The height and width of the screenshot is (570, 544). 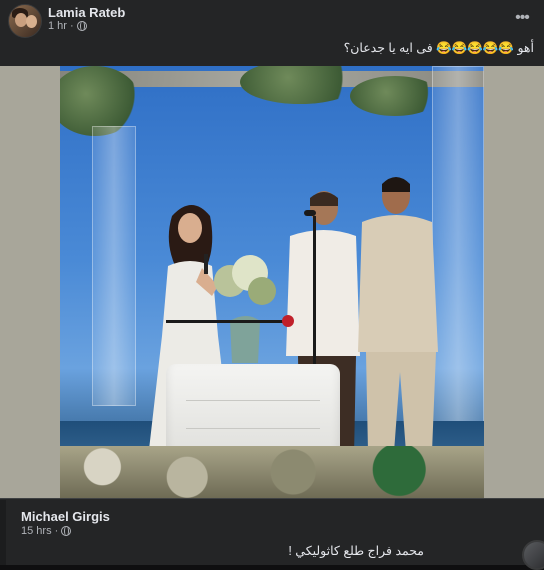 What do you see at coordinates (86, 12) in the screenshot?
I see `author-name: Lamia Rateb` at bounding box center [86, 12].